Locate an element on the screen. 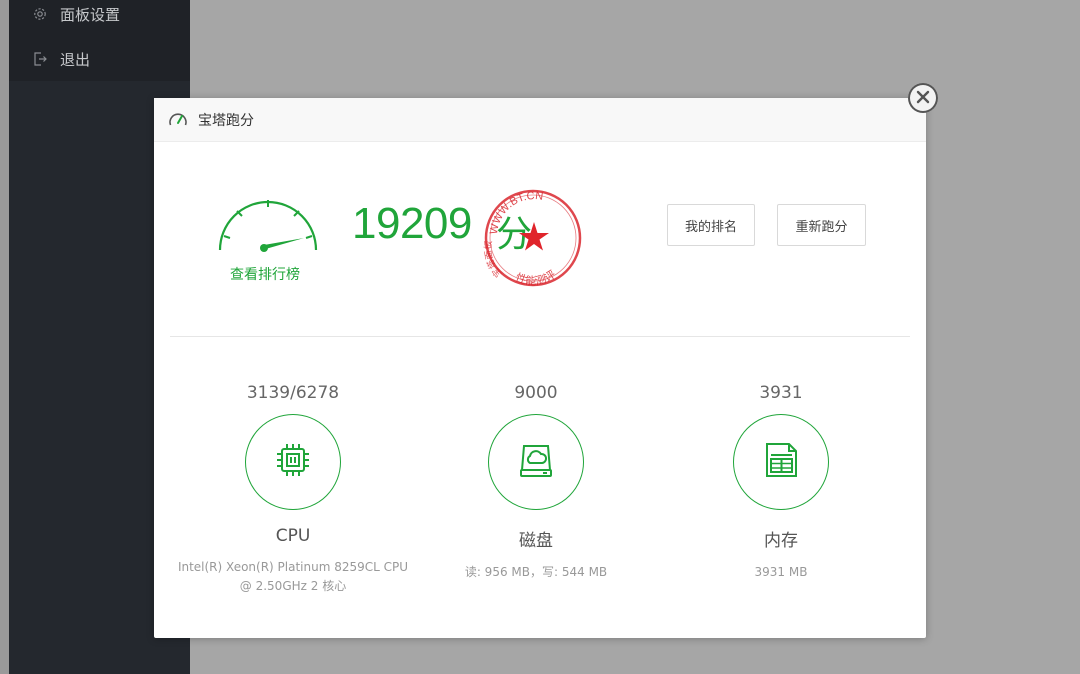  sidebar-item-panel-settings: 面板设置 is located at coordinates (99, 17).